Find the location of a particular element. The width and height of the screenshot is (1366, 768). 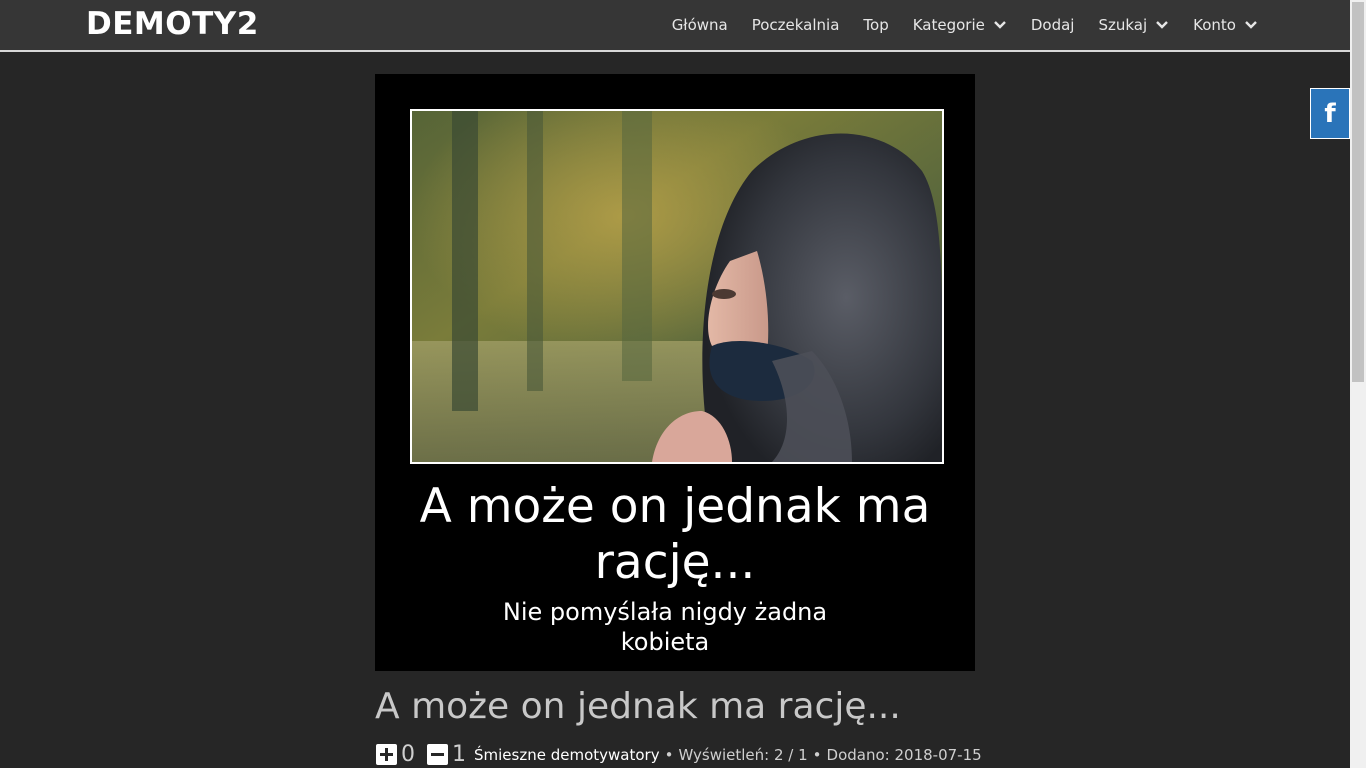

nav-label: Dodaj is located at coordinates (1052, 25).